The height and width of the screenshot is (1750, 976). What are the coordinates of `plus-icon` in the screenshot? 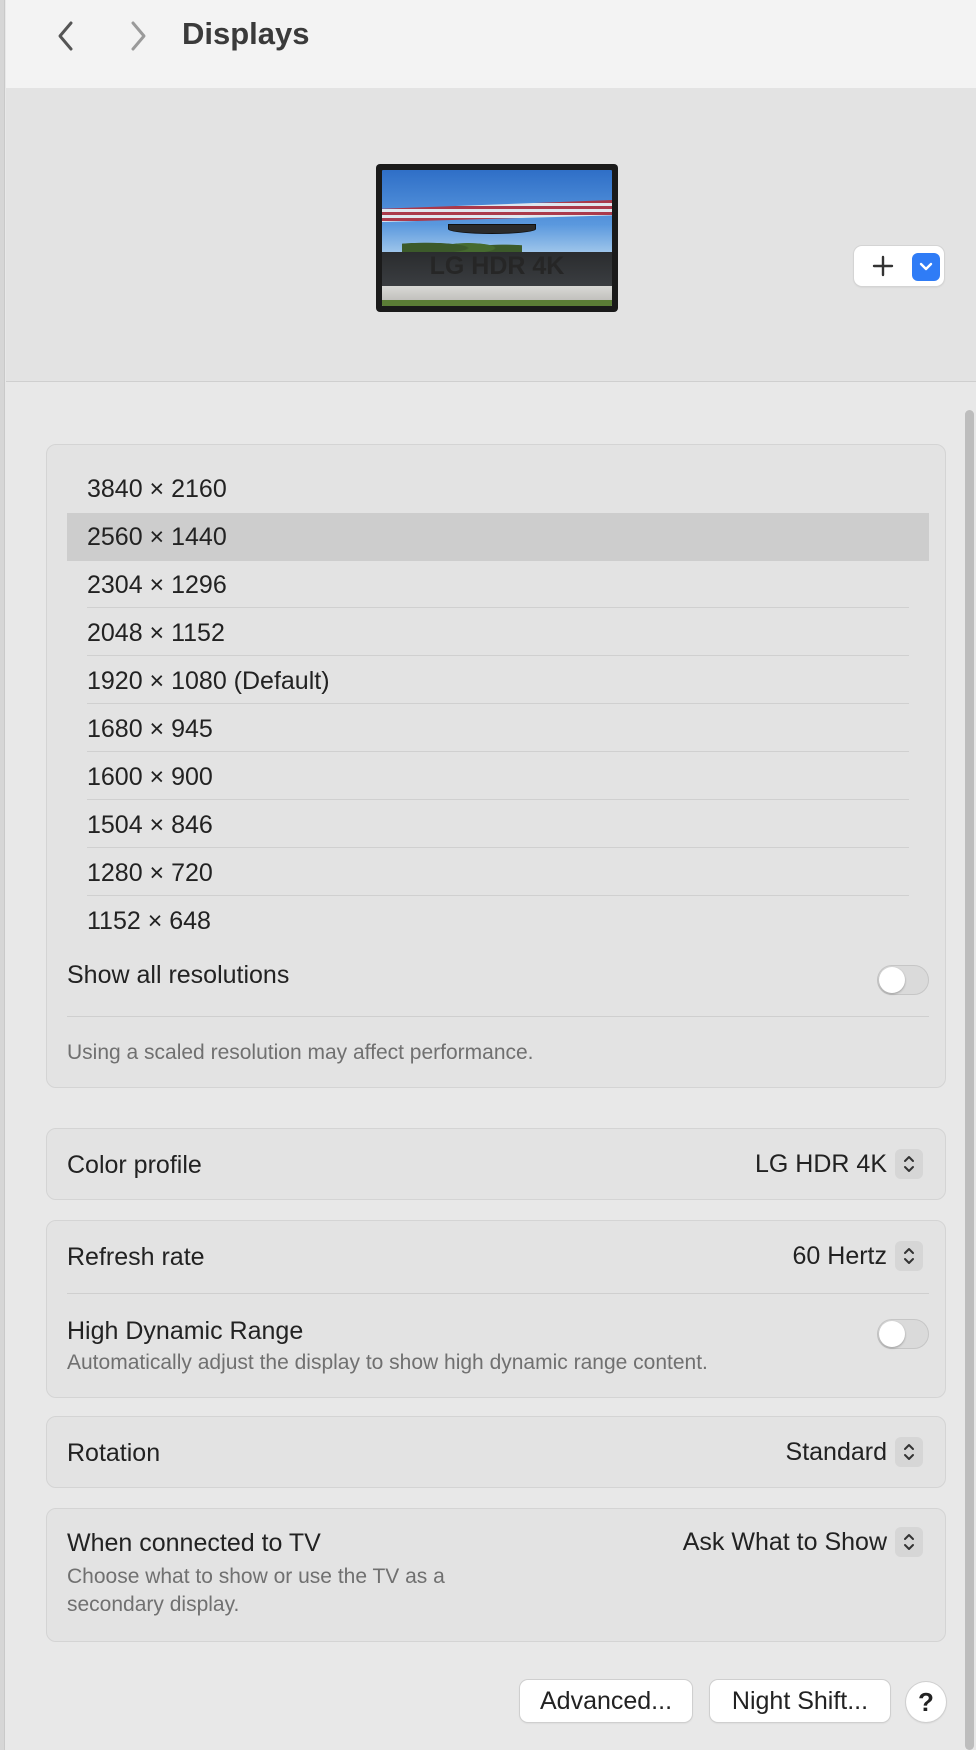 It's located at (883, 266).